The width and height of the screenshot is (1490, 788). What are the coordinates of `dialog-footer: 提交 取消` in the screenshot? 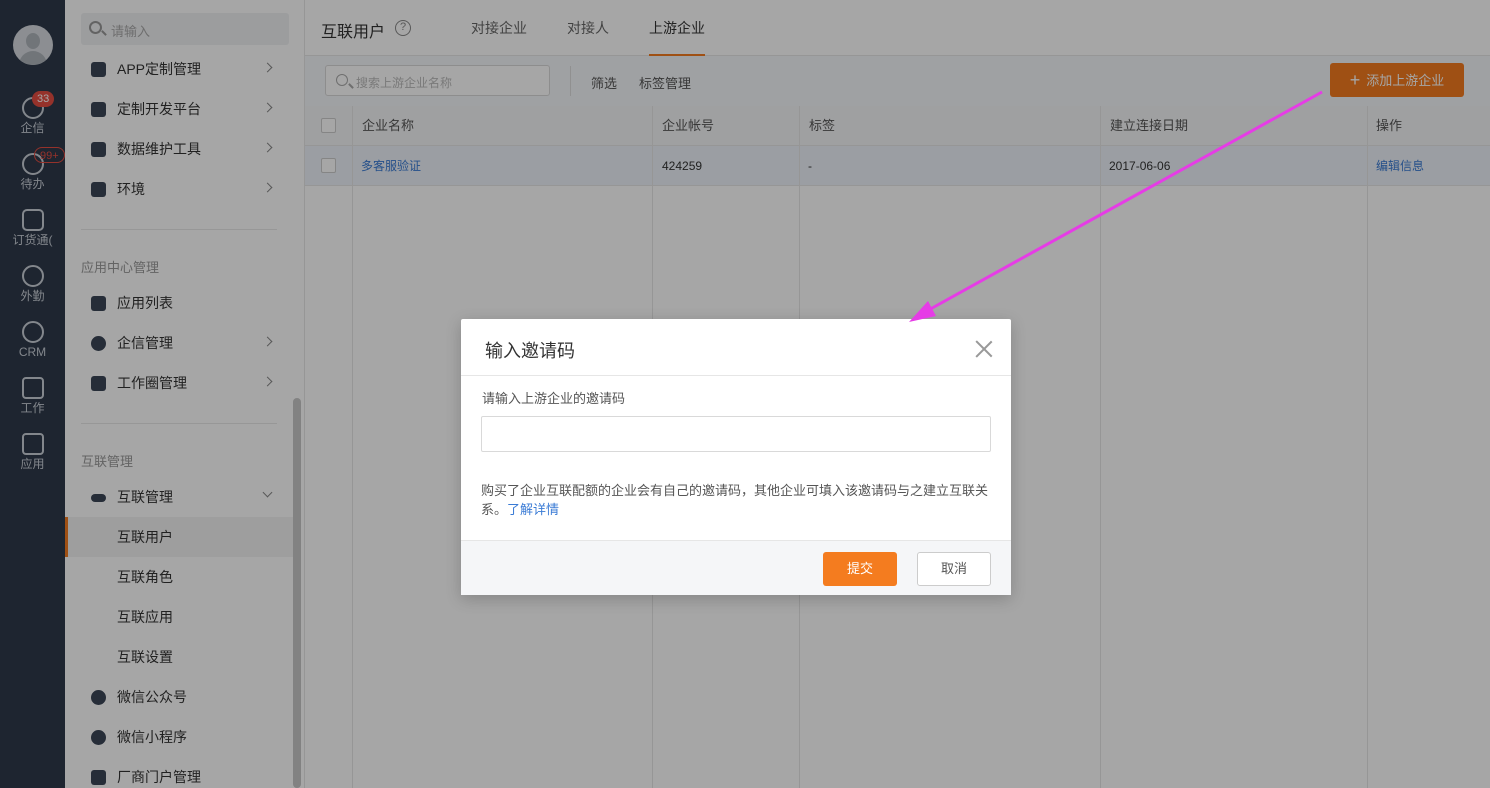 It's located at (736, 567).